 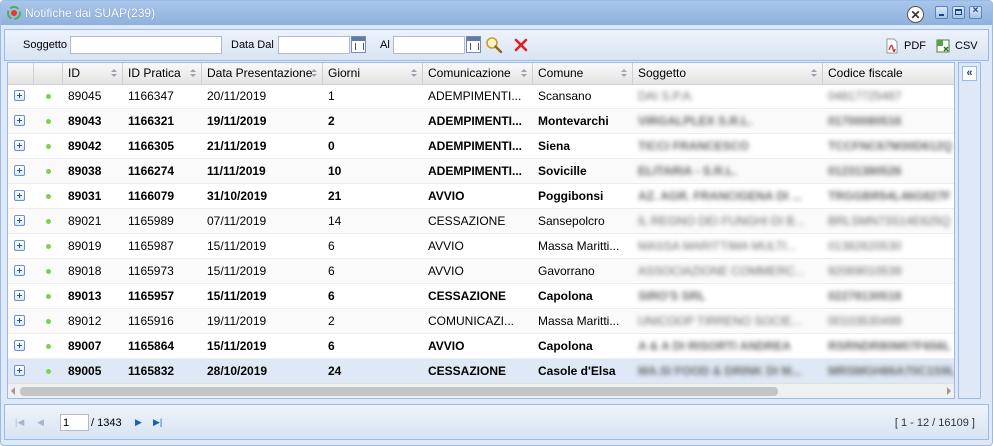 I want to click on soggetto-input, so click(x=146, y=45).